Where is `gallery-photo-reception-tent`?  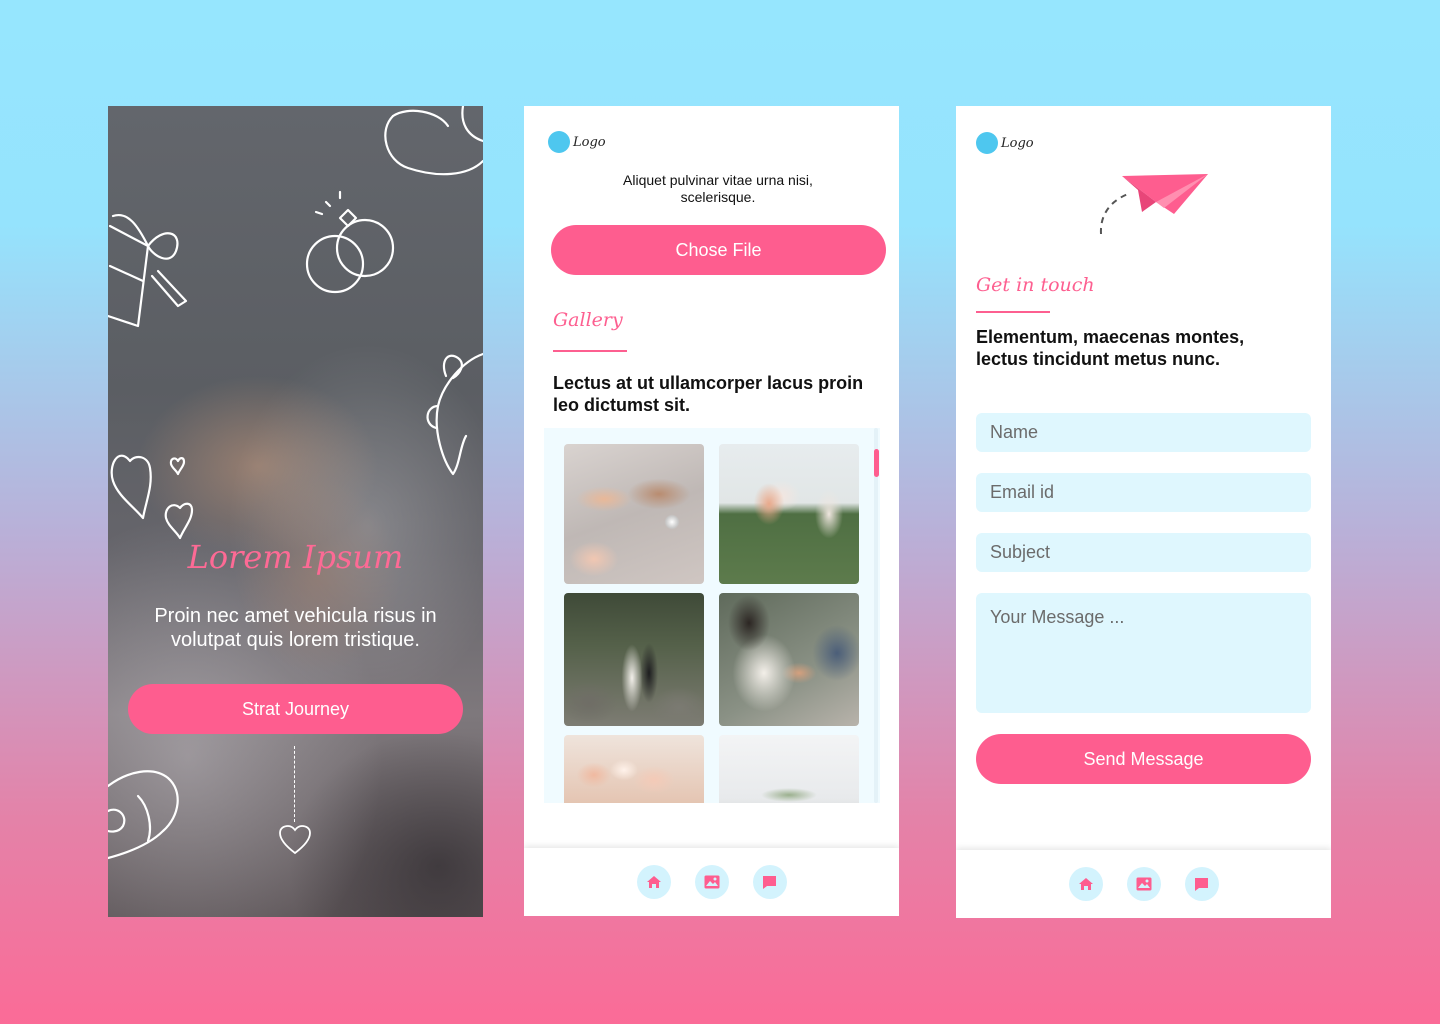
gallery-photo-reception-tent is located at coordinates (789, 769).